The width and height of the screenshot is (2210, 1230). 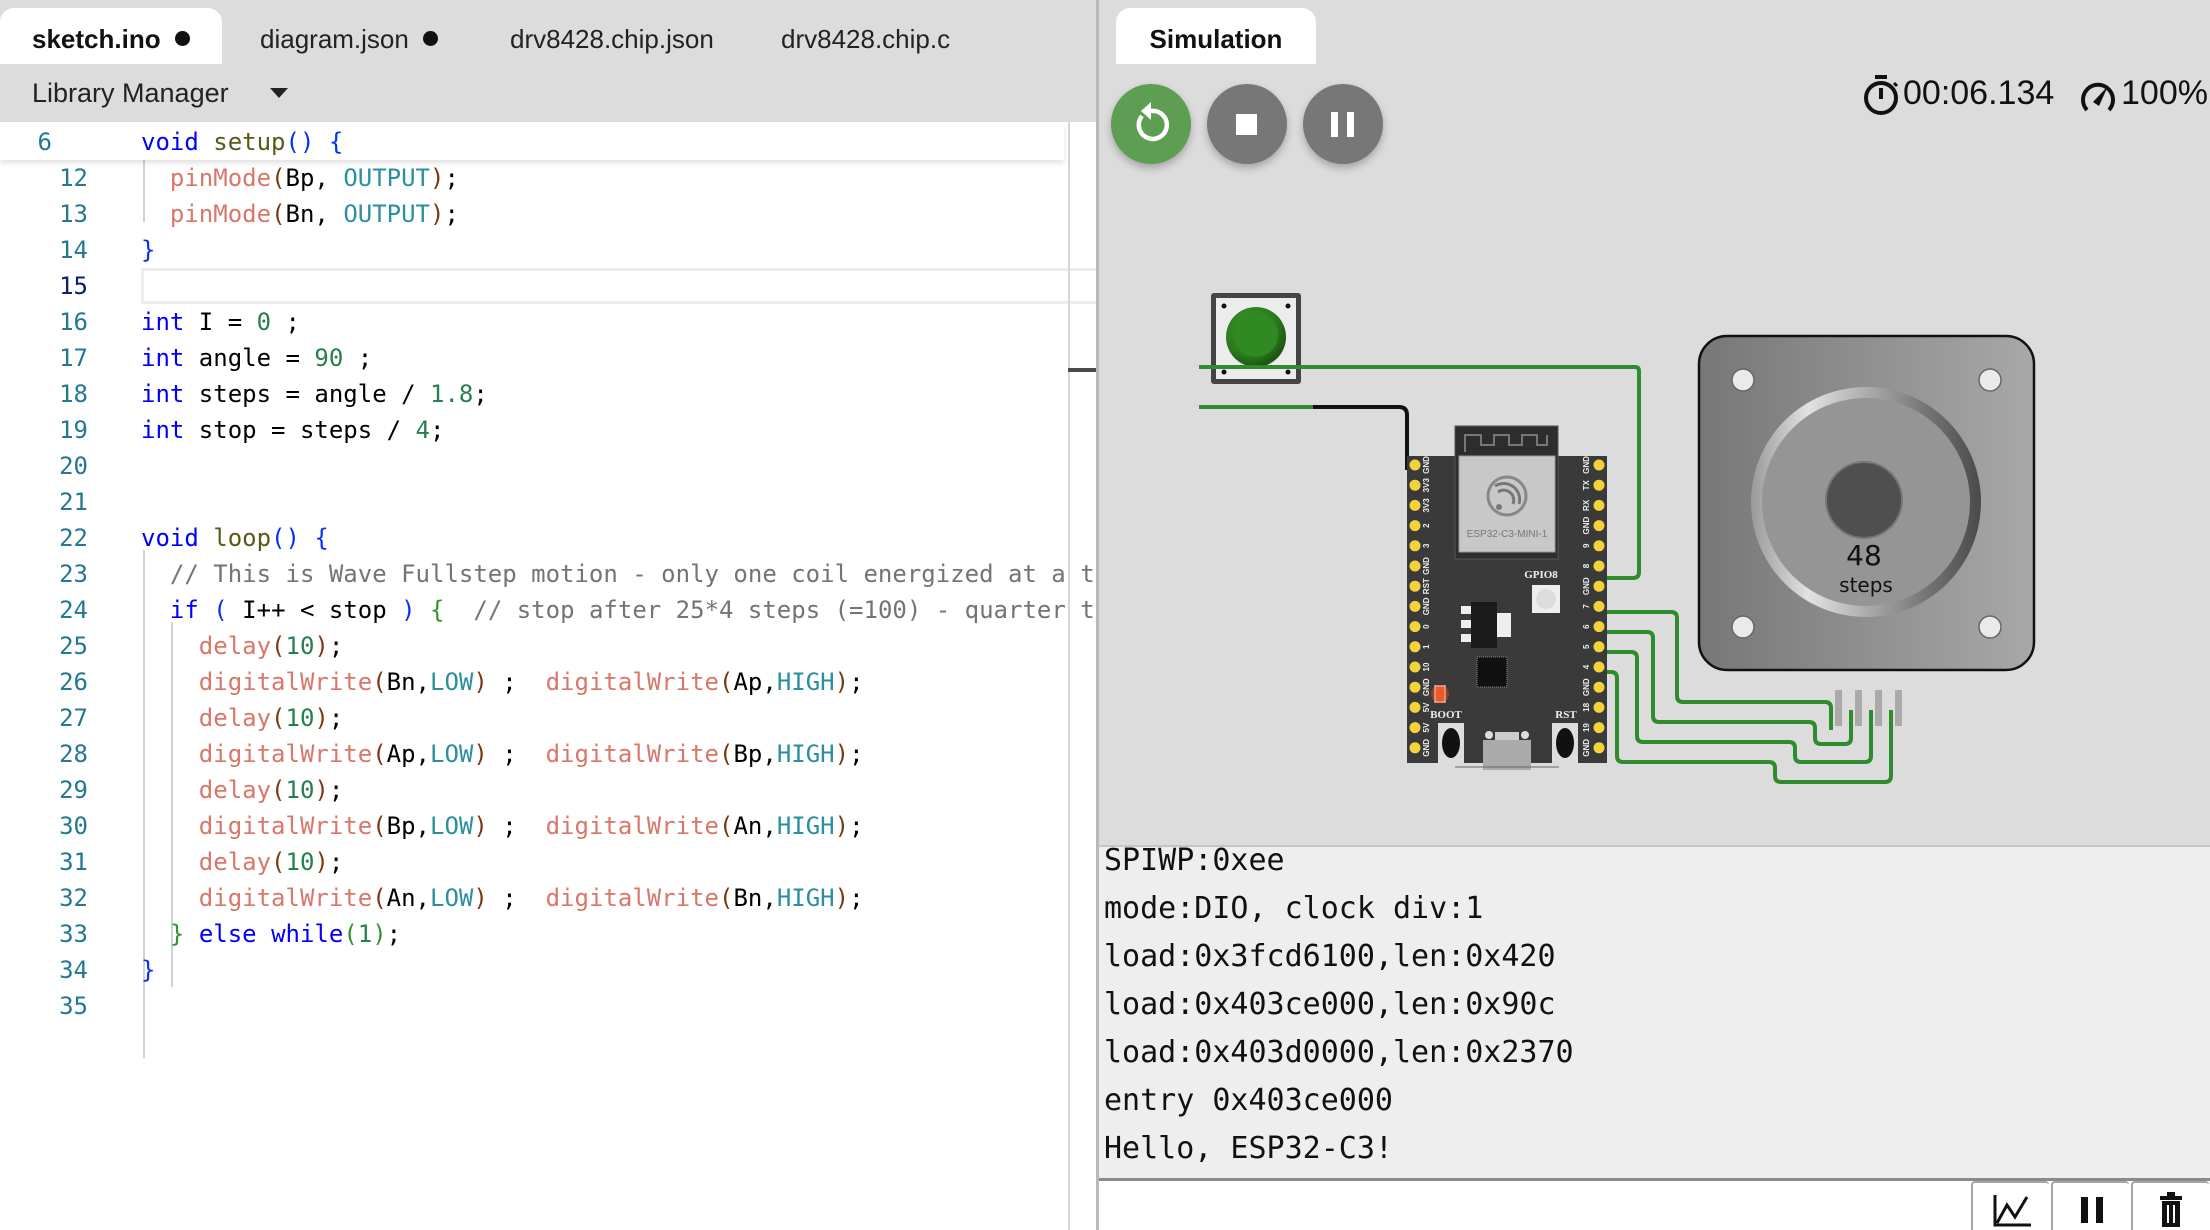 What do you see at coordinates (1216, 36) in the screenshot?
I see `tab-simulation: Simulation` at bounding box center [1216, 36].